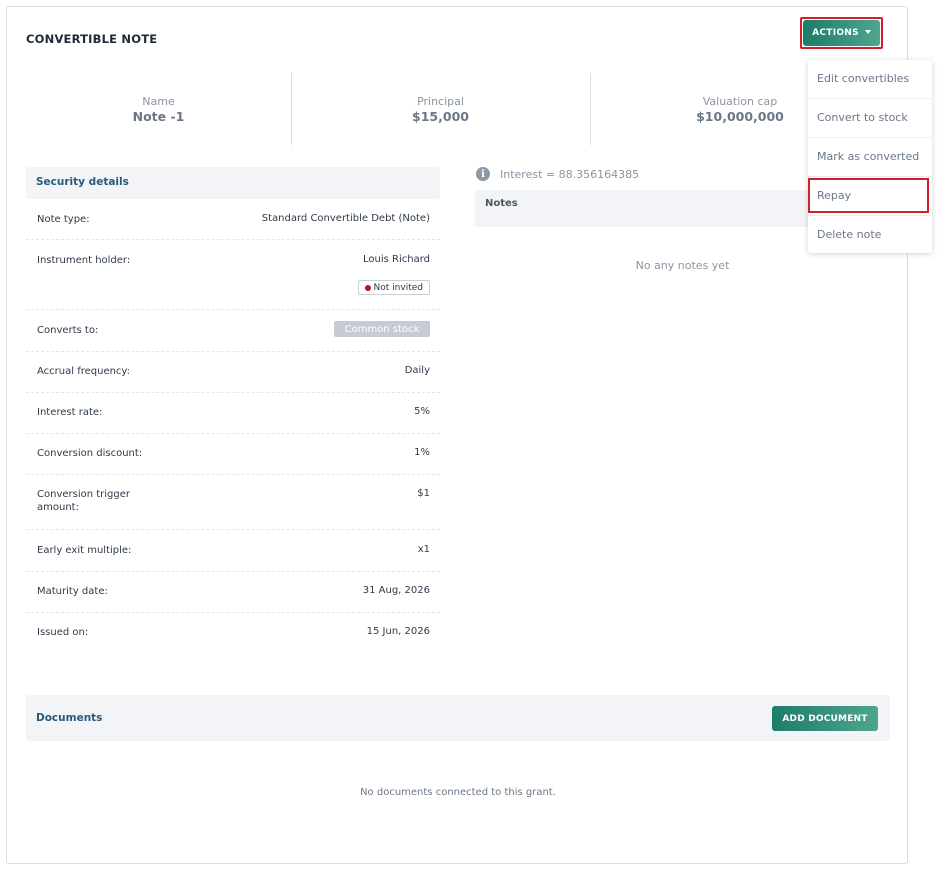  What do you see at coordinates (233, 183) in the screenshot?
I see `security-details-header: Security details` at bounding box center [233, 183].